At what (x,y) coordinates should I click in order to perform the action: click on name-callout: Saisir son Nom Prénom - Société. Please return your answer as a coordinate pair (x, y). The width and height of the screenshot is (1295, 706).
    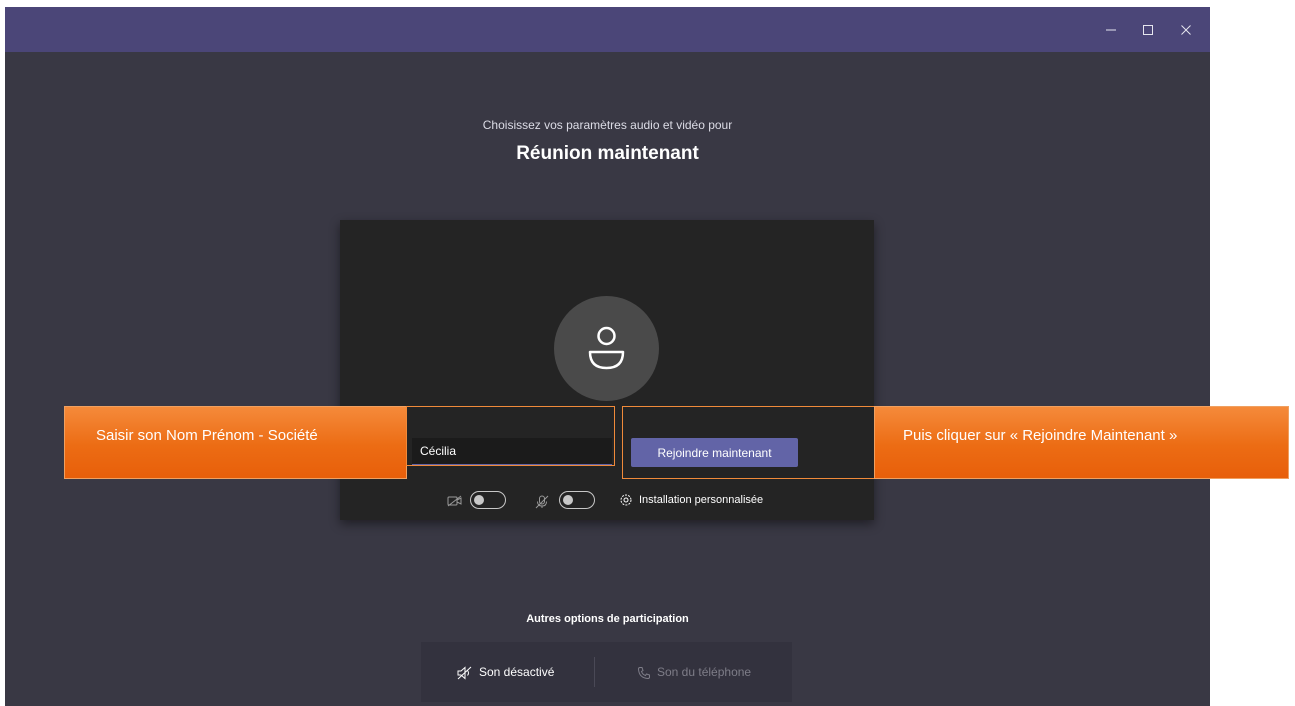
    Looking at the image, I should click on (235, 442).